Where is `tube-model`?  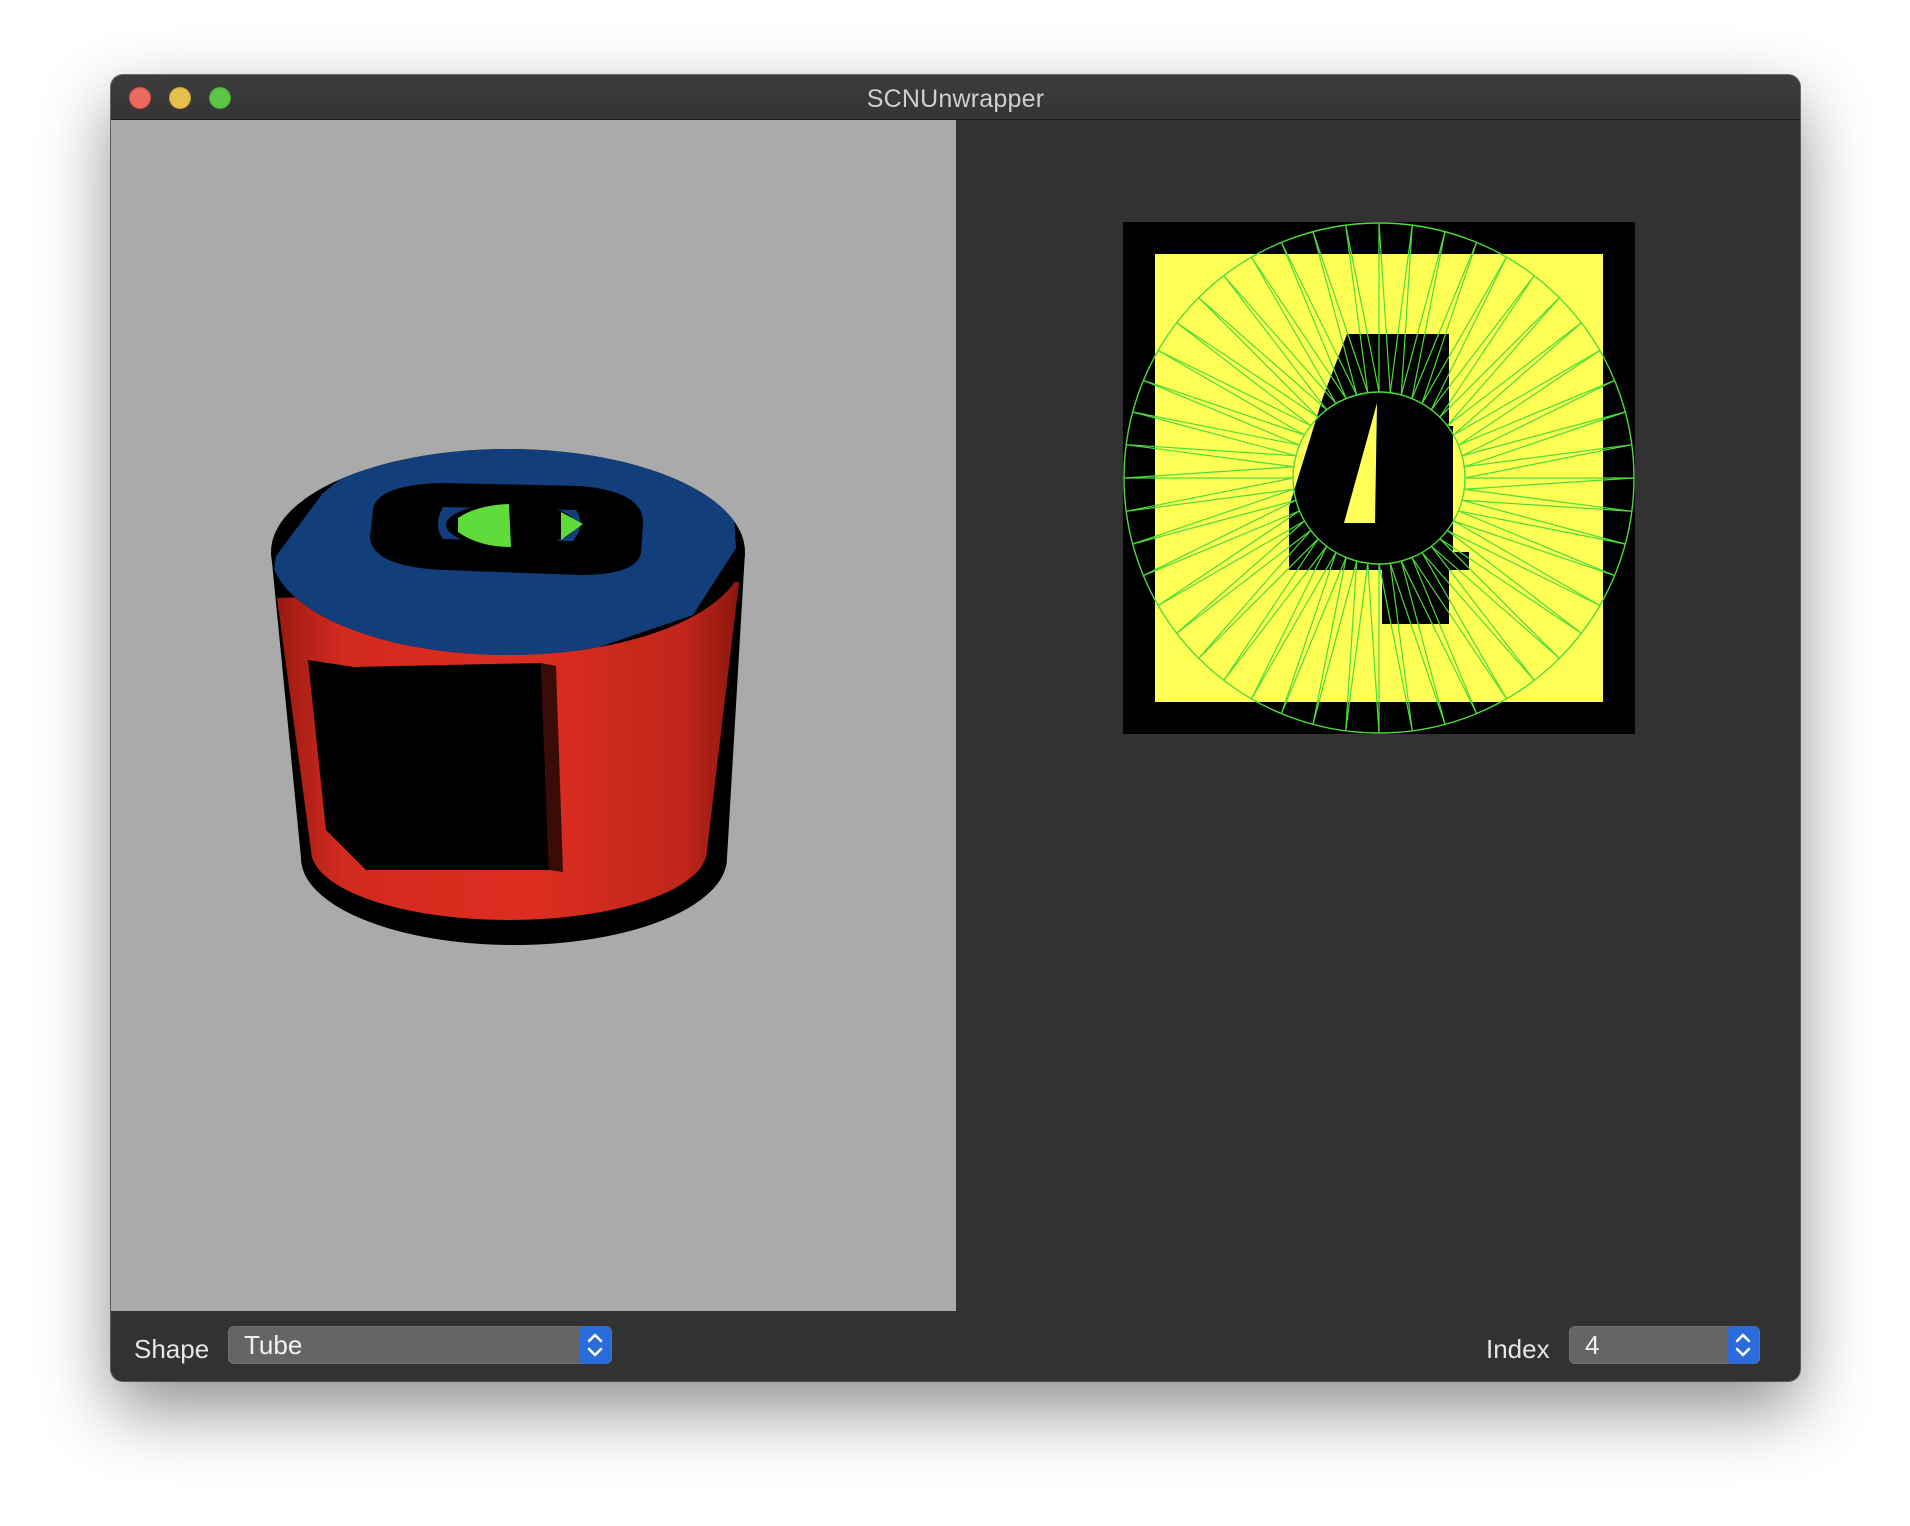 tube-model is located at coordinates (508, 697).